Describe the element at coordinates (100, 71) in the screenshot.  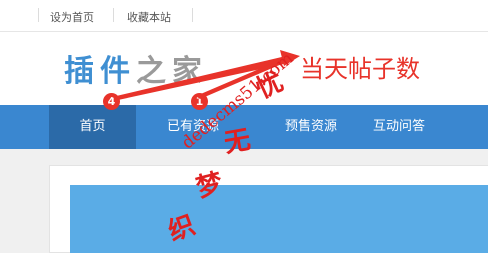
I see `logo-text-primary: 插件` at that location.